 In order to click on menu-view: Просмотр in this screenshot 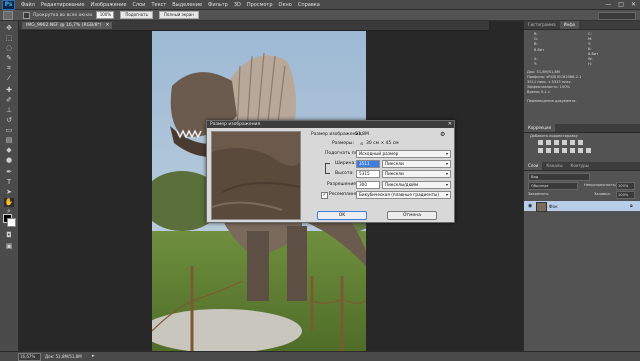, I will do `click(260, 5)`.